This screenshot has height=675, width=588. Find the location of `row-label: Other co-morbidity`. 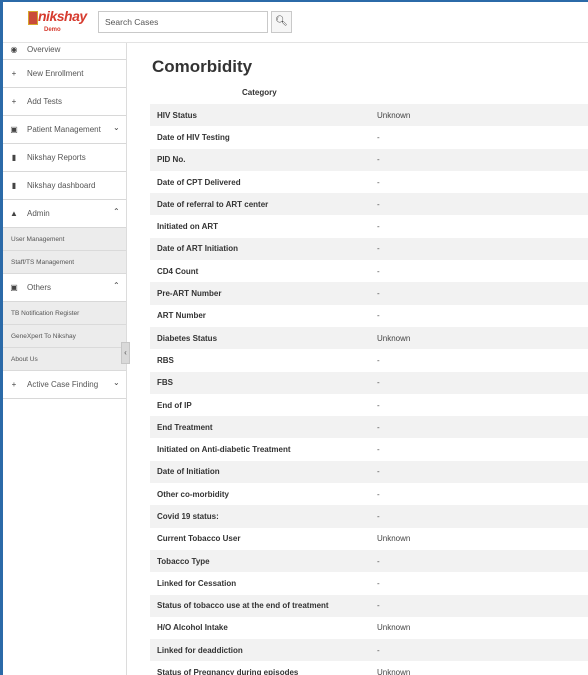

row-label: Other co-morbidity is located at coordinates (260, 494).